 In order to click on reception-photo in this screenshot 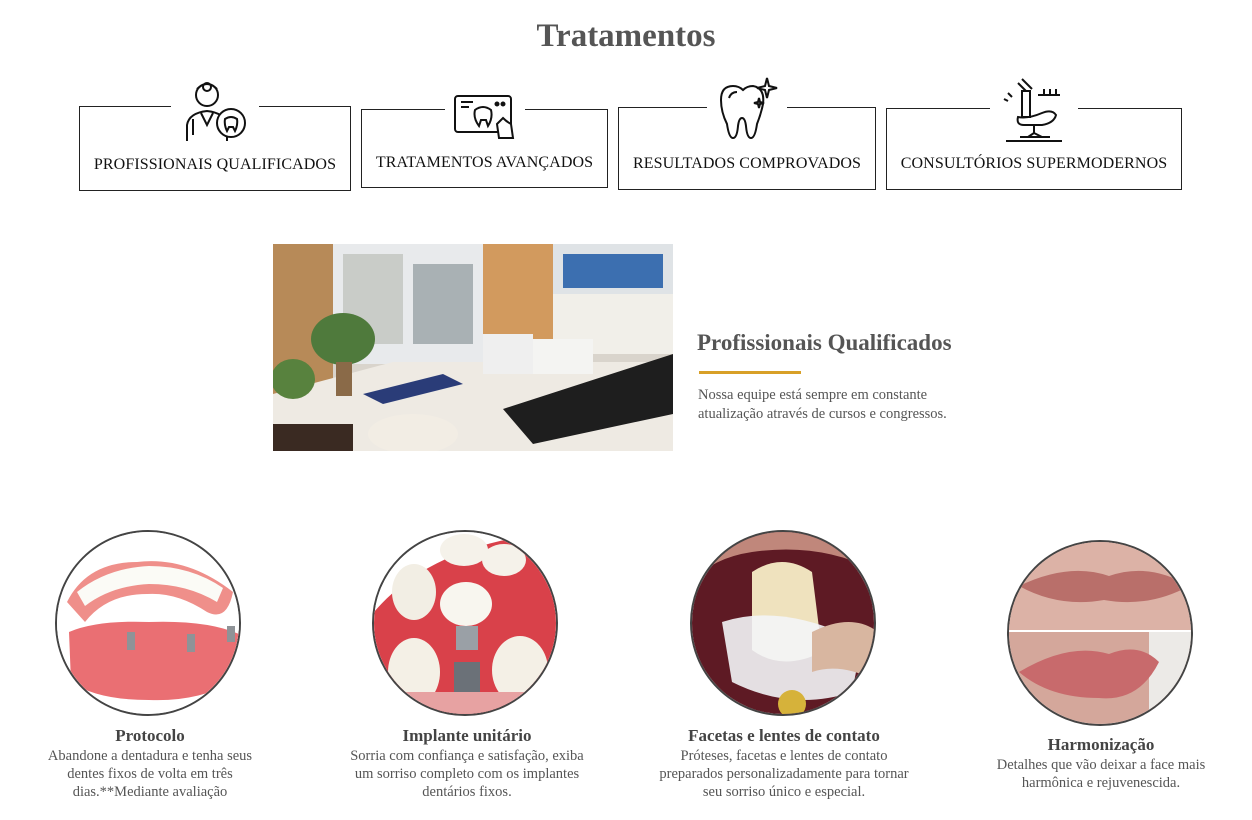, I will do `click(473, 347)`.